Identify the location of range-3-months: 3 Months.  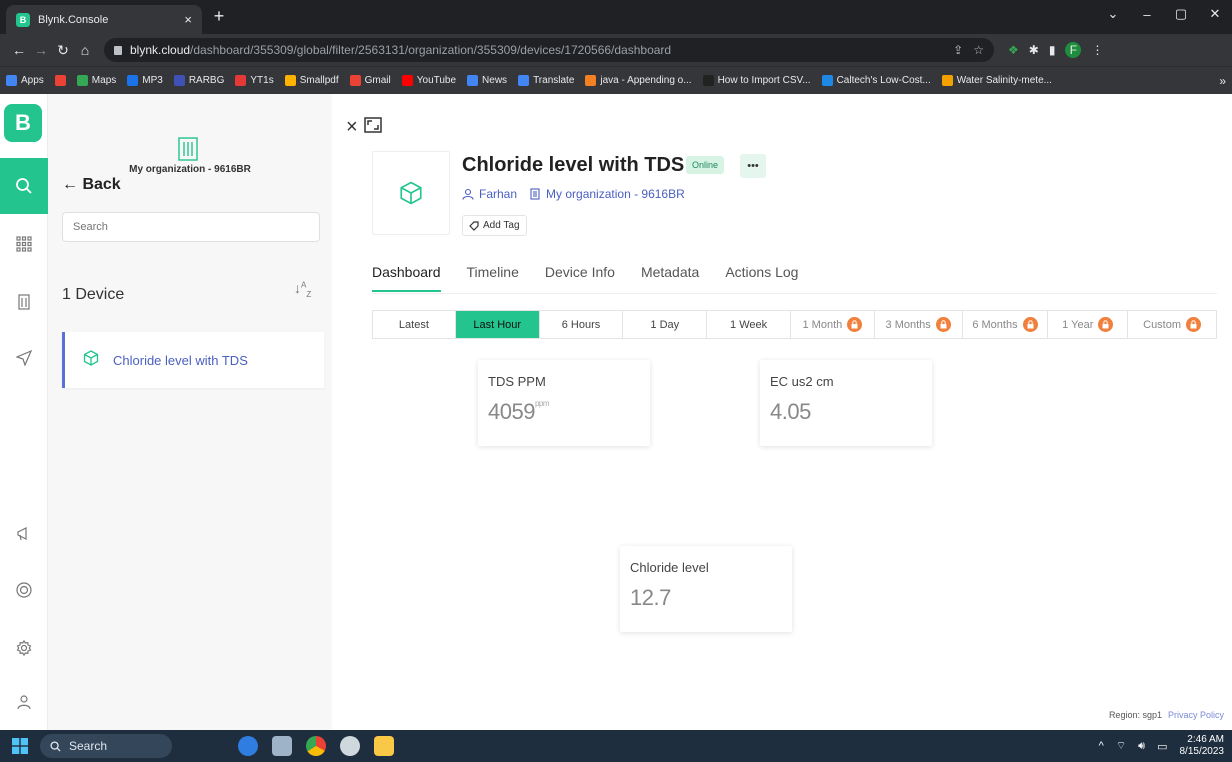
(919, 324).